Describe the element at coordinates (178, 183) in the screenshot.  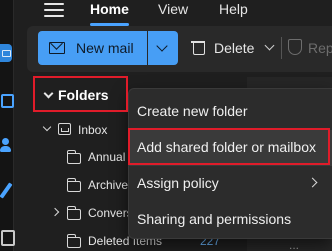
I see `menu-item-label: Assign policy` at that location.